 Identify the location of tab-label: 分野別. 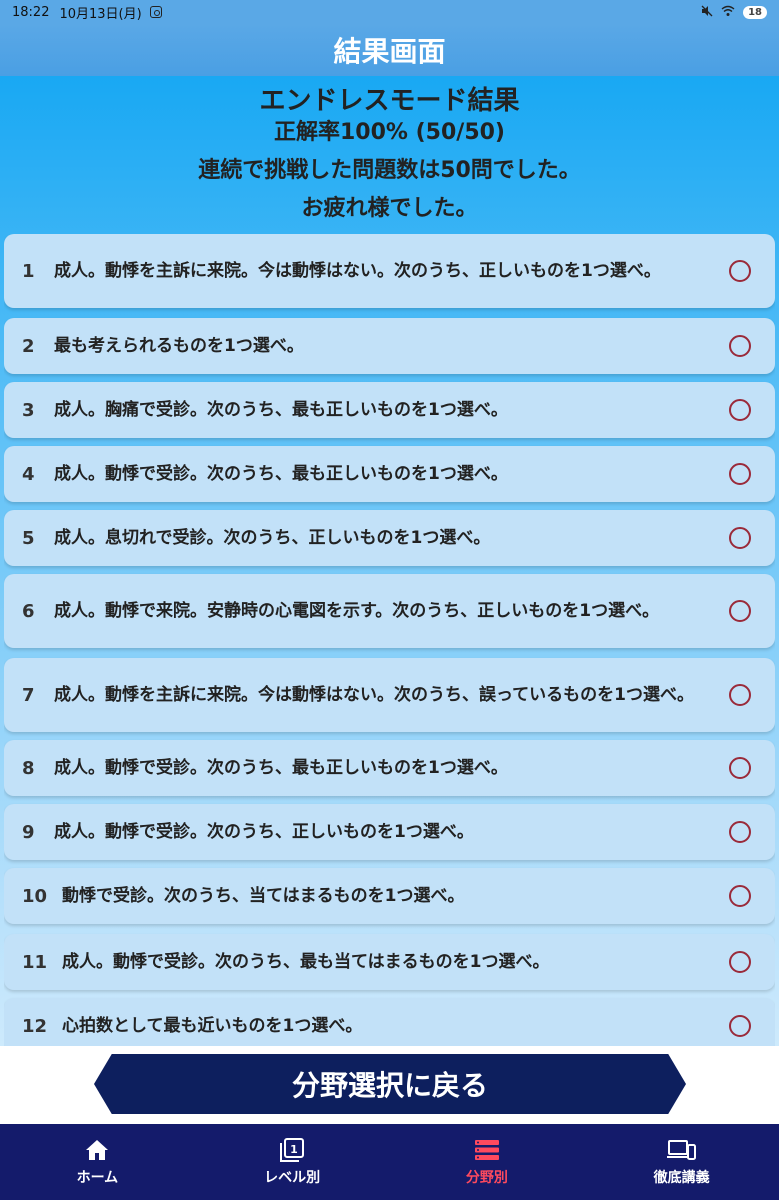
(486, 1178).